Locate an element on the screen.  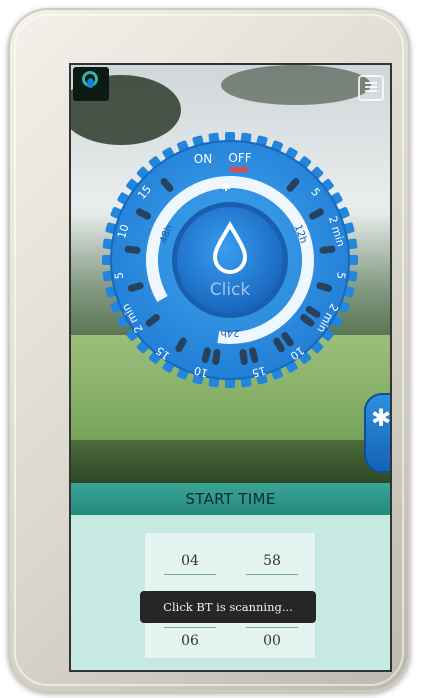
off-indicator is located at coordinates (239, 169).